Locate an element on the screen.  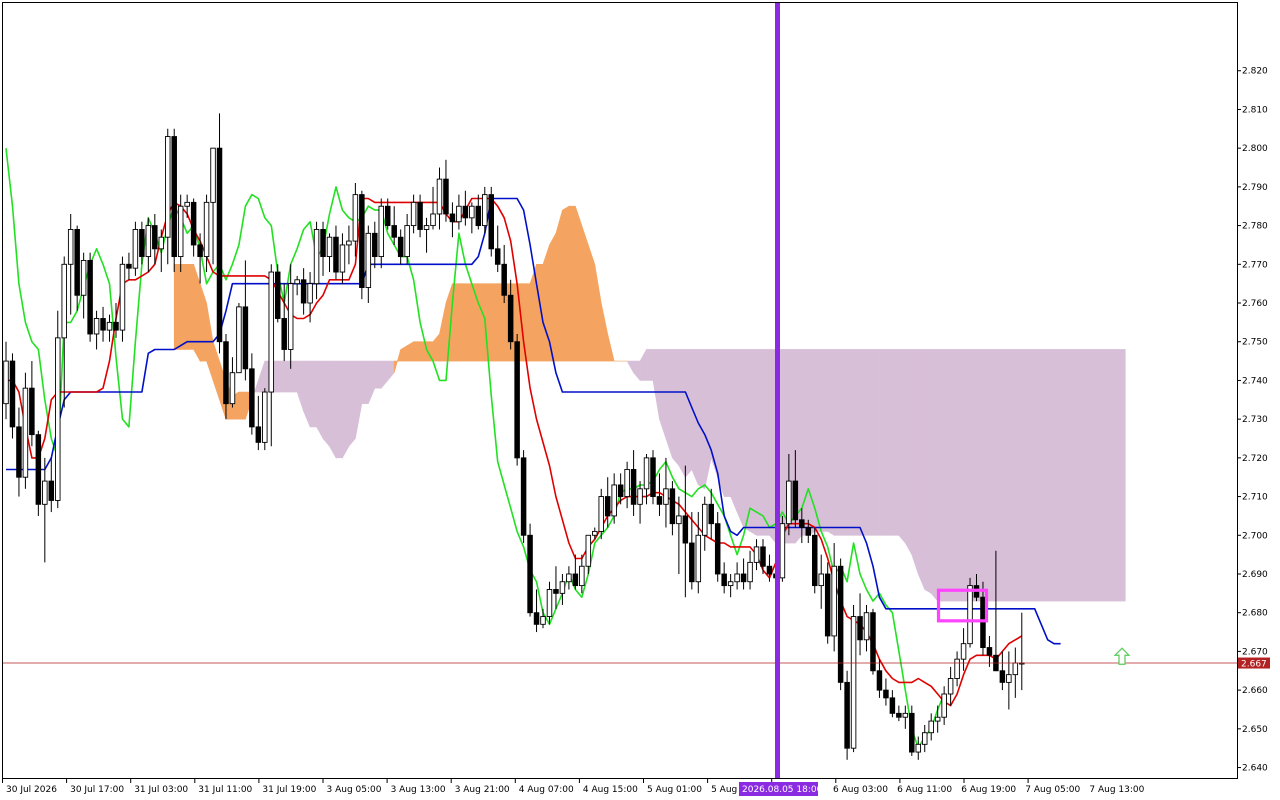
price-tick-label: 2.740 is located at coordinates (1255, 381).